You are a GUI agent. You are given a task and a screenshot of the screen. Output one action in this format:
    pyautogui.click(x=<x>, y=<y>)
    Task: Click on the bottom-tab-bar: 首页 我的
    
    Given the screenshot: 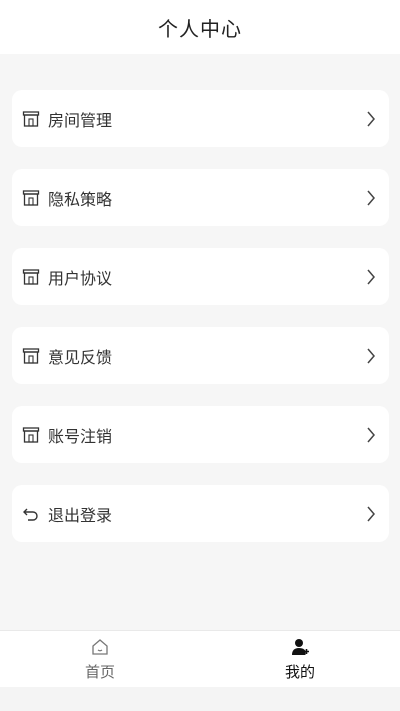 What is the action you would take?
    pyautogui.click(x=200, y=658)
    